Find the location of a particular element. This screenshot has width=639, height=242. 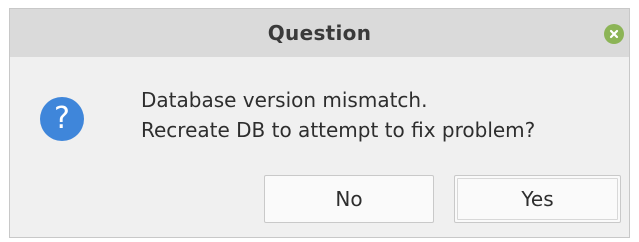

message-line-1: Database version mismatch. is located at coordinates (284, 100).